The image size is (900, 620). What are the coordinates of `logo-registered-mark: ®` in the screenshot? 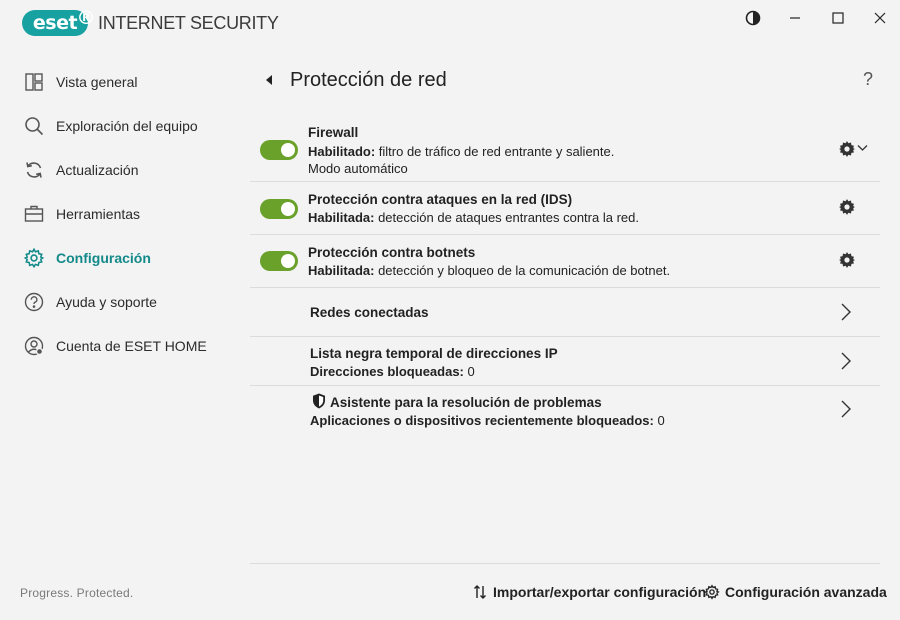 It's located at (86, 18).